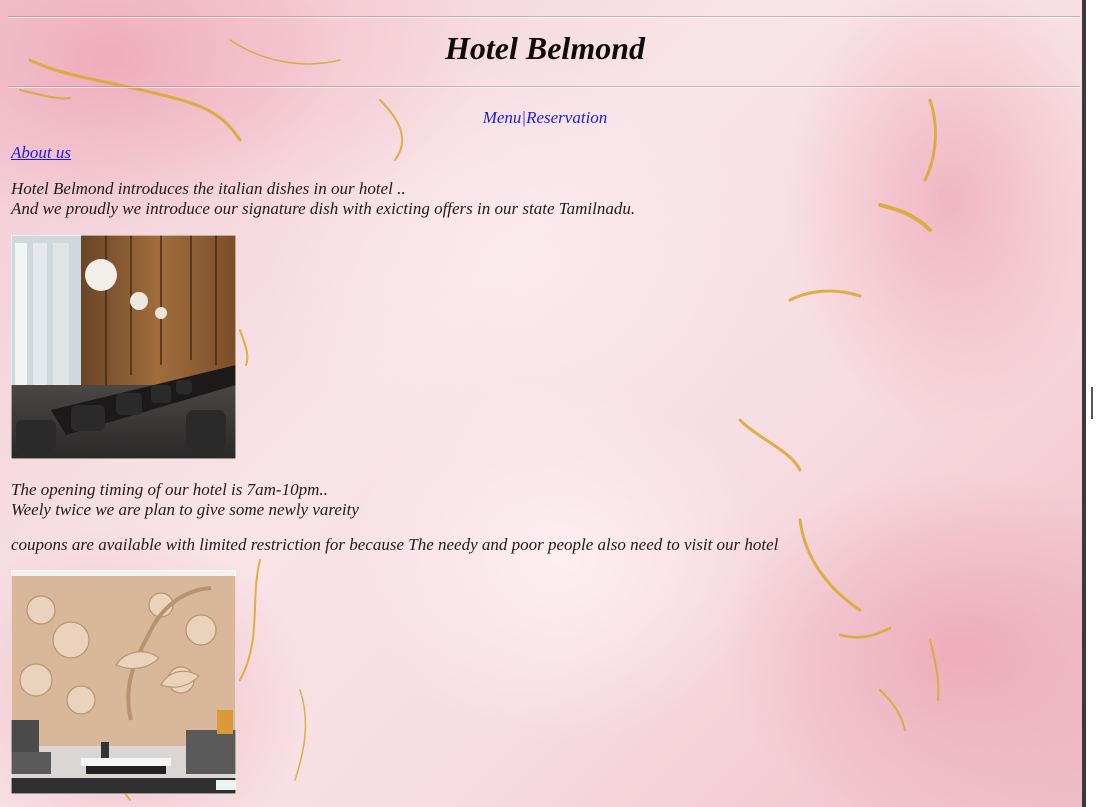 The image size is (1096, 807). What do you see at coordinates (545, 48) in the screenshot?
I see `page-title: Hotel Belmond` at bounding box center [545, 48].